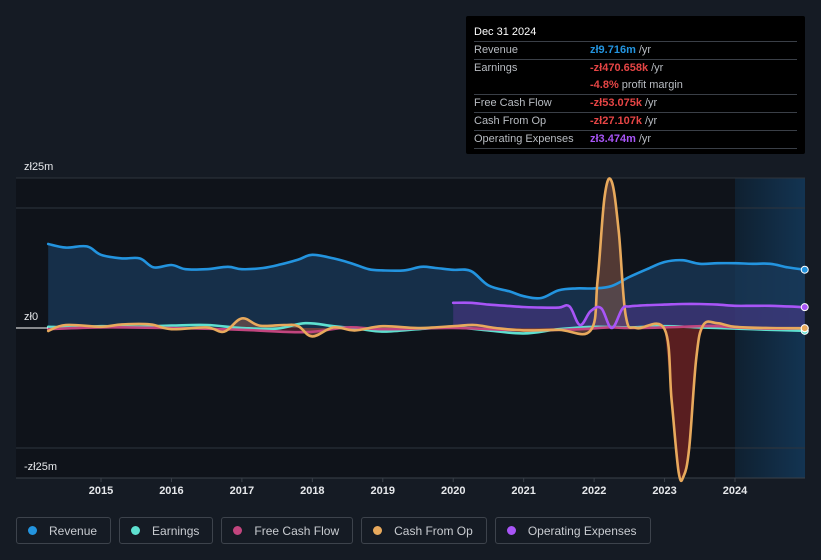  What do you see at coordinates (652, 85) in the screenshot?
I see `tooltip-unit: profit margin` at bounding box center [652, 85].